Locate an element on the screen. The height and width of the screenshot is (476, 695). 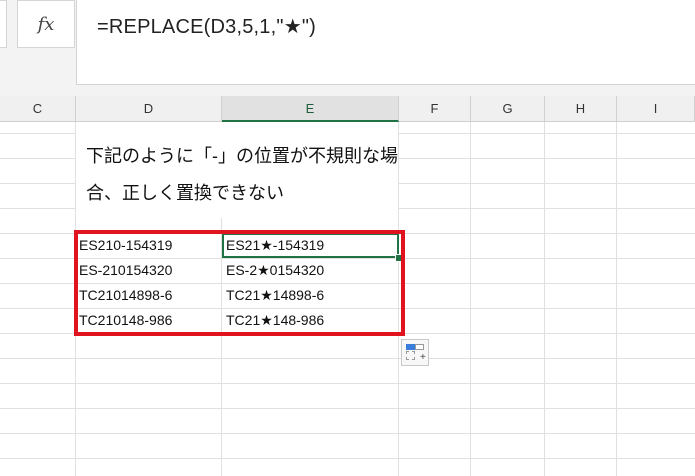
quick-analysis-icon: + is located at coordinates (415, 352).